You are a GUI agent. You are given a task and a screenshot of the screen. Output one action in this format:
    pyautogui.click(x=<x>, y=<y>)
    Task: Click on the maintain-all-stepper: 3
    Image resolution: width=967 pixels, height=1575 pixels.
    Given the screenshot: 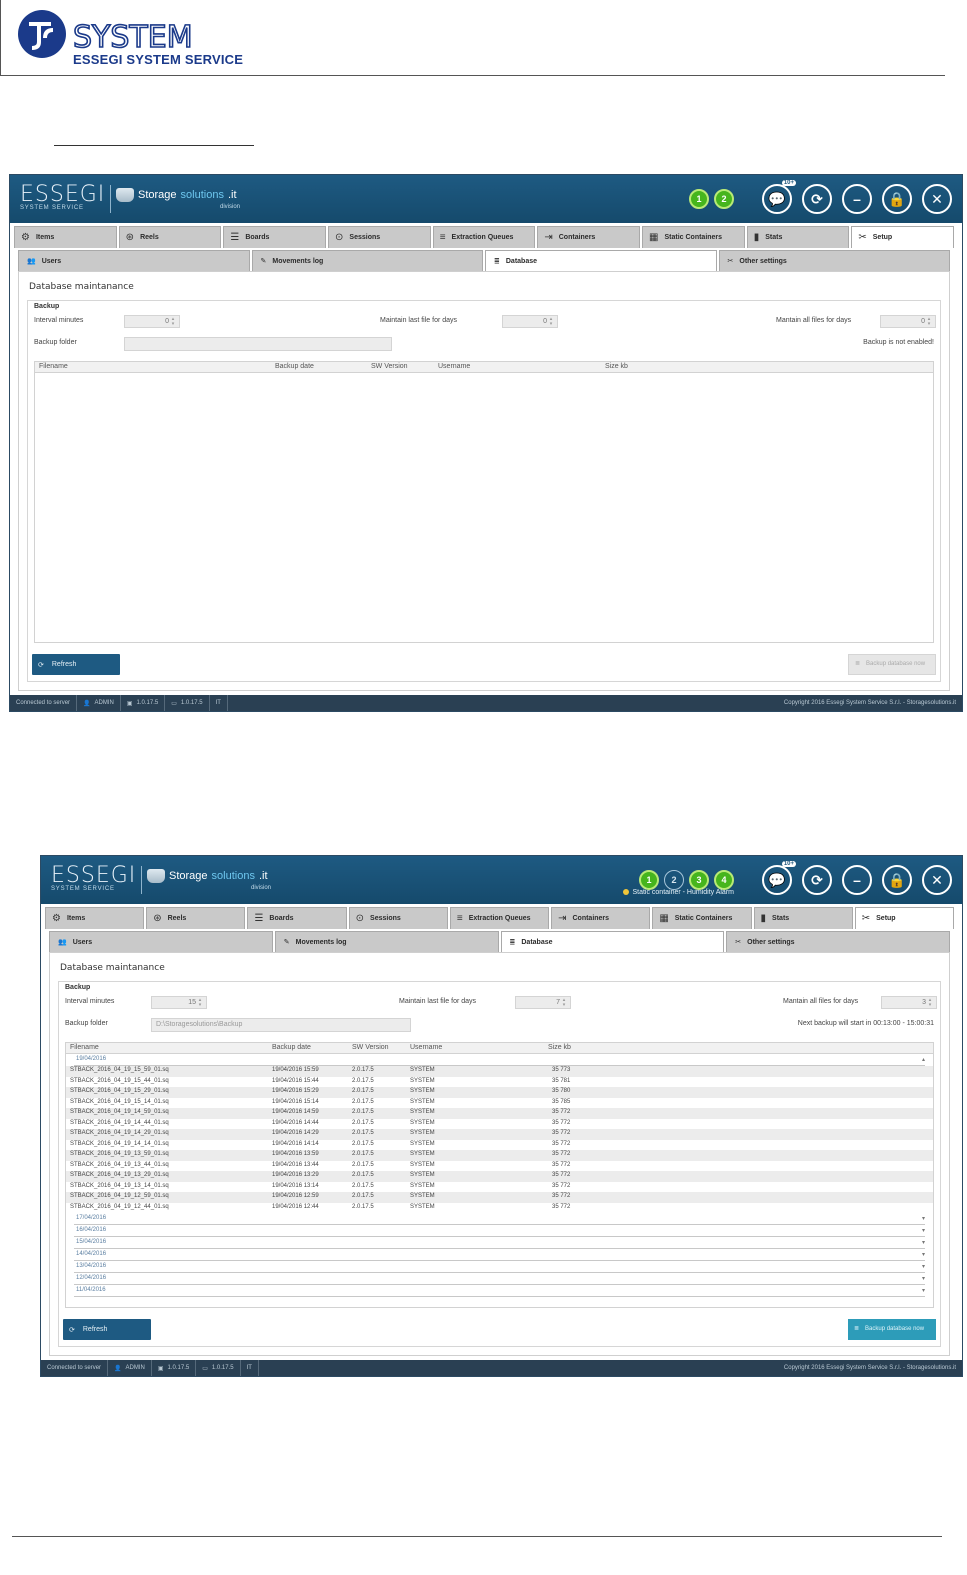 What is the action you would take?
    pyautogui.click(x=909, y=1002)
    